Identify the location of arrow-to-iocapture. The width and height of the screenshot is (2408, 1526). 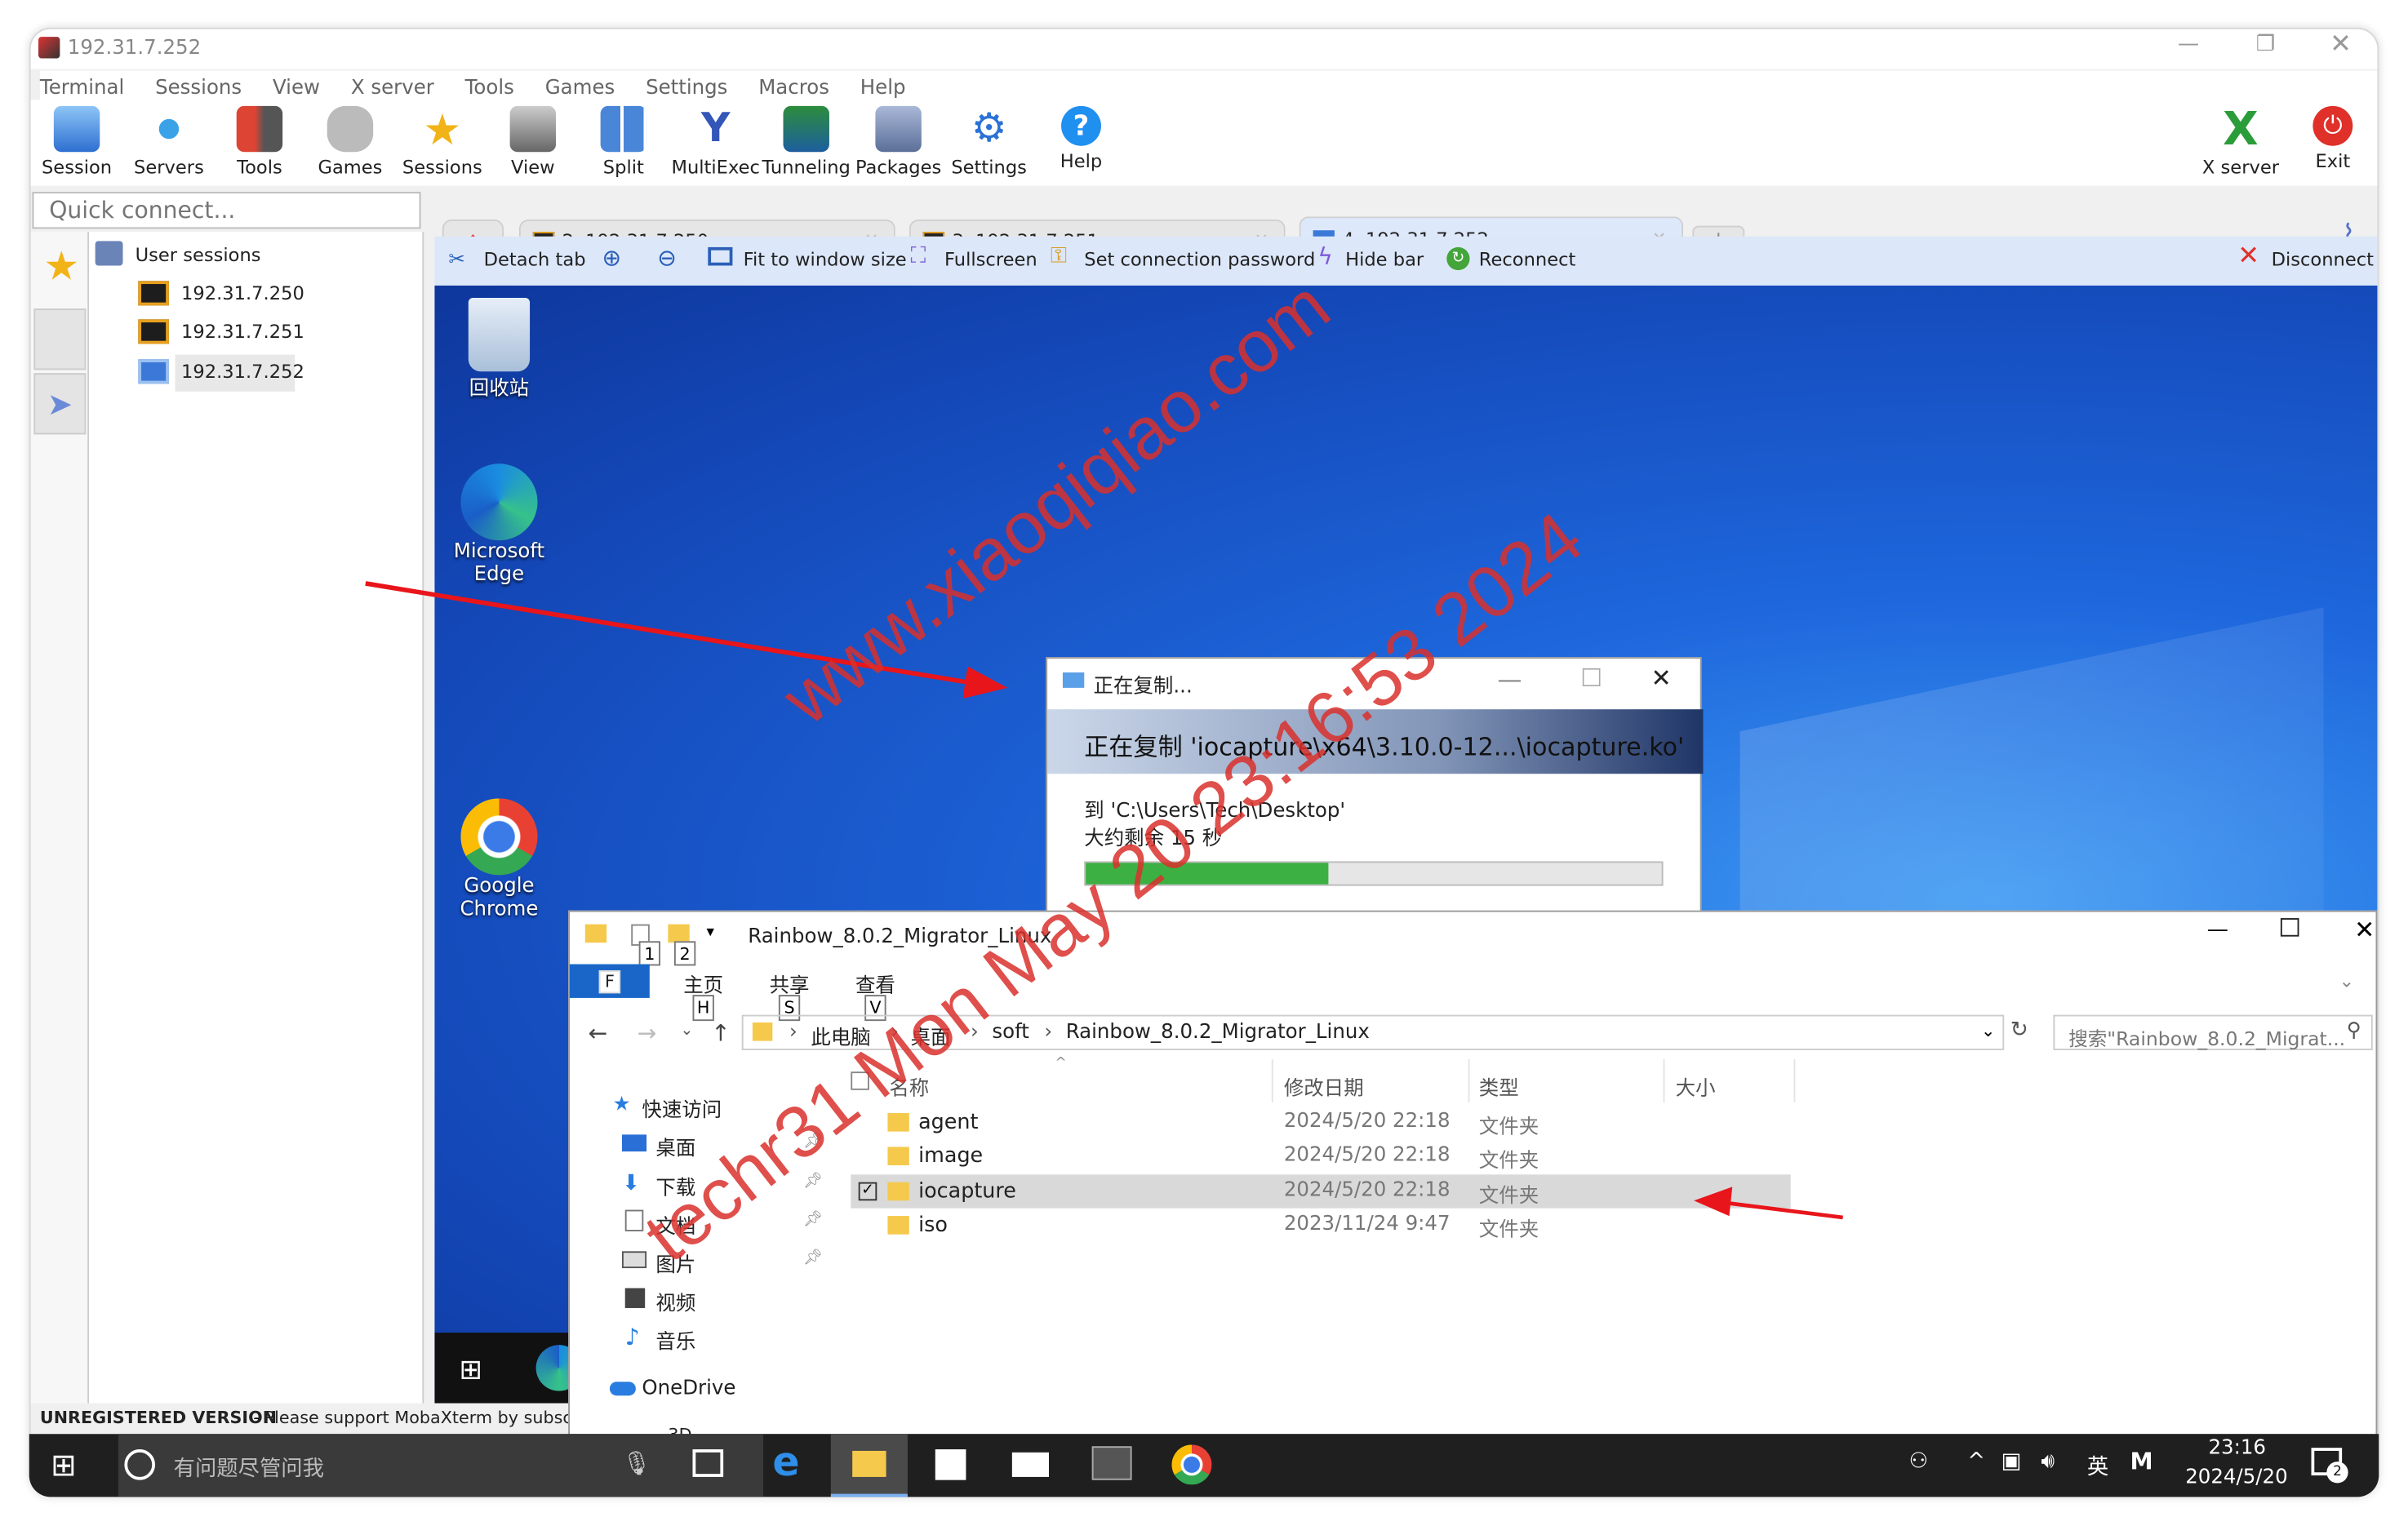
(1781, 1210).